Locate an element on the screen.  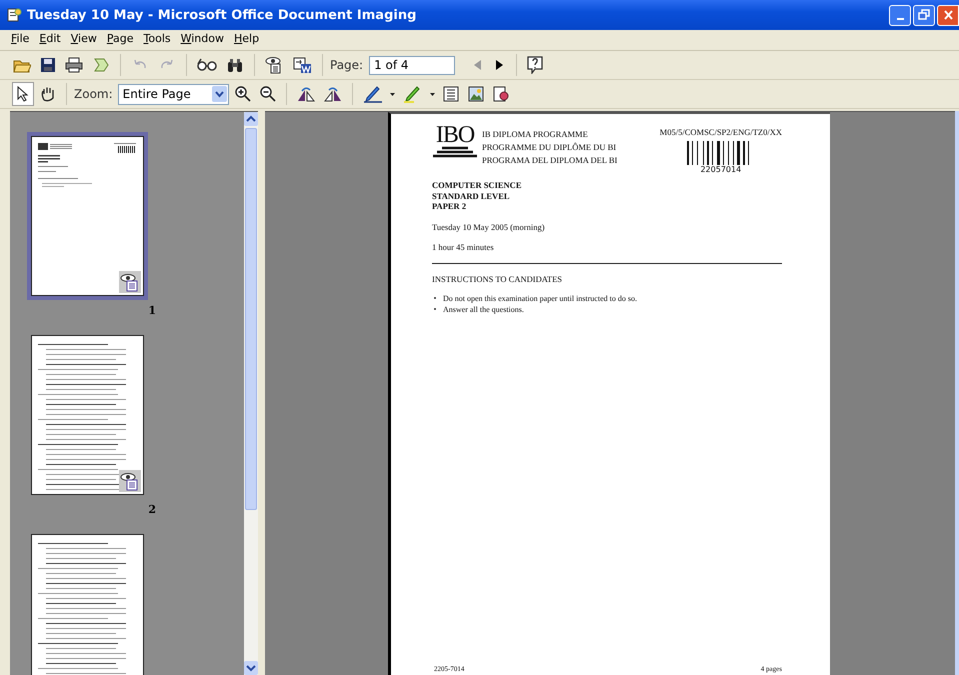
zoom-label: Zoom: is located at coordinates (93, 94).